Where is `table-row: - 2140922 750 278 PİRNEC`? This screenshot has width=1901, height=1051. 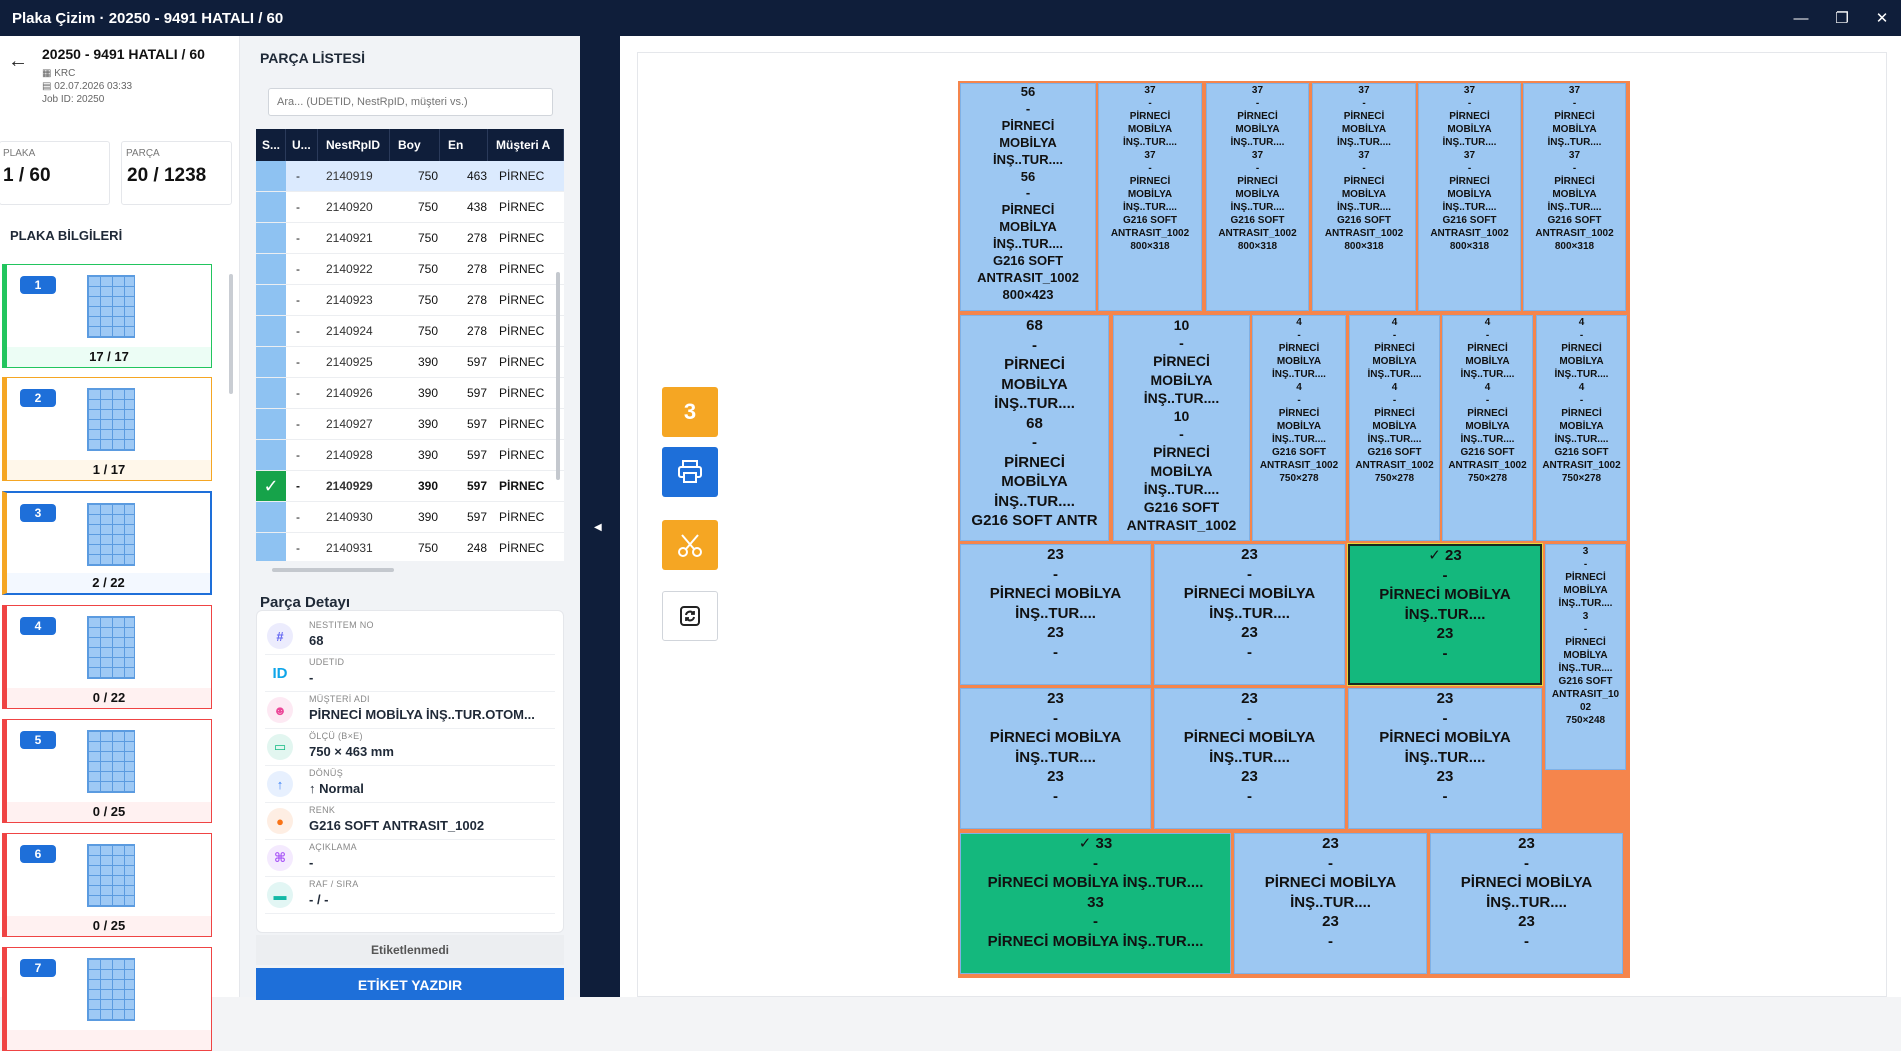
table-row: - 2140922 750 278 PİRNEC is located at coordinates (410, 269).